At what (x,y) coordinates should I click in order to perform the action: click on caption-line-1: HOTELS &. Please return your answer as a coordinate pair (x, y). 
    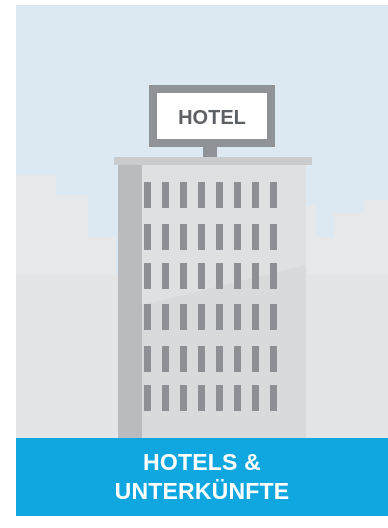
    Looking at the image, I should click on (202, 462).